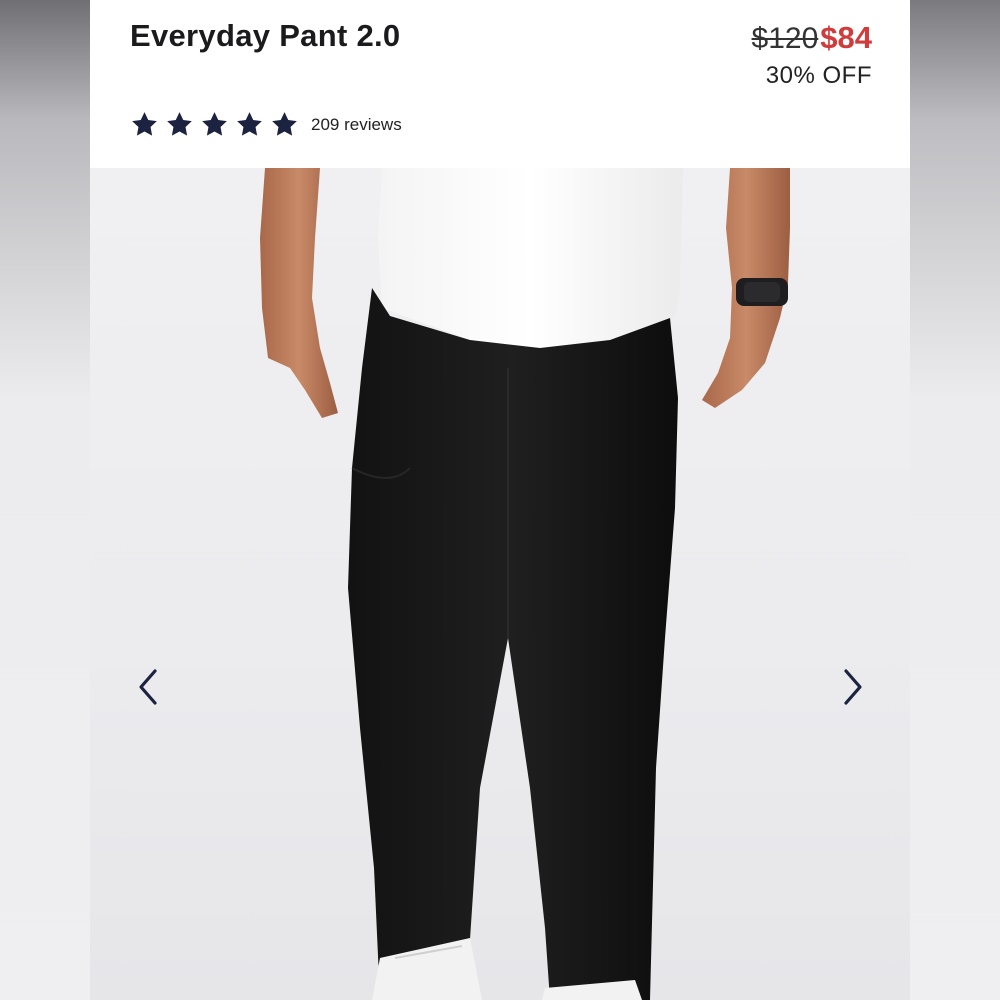 The width and height of the screenshot is (1000, 1000). I want to click on prev-image-button, so click(148, 687).